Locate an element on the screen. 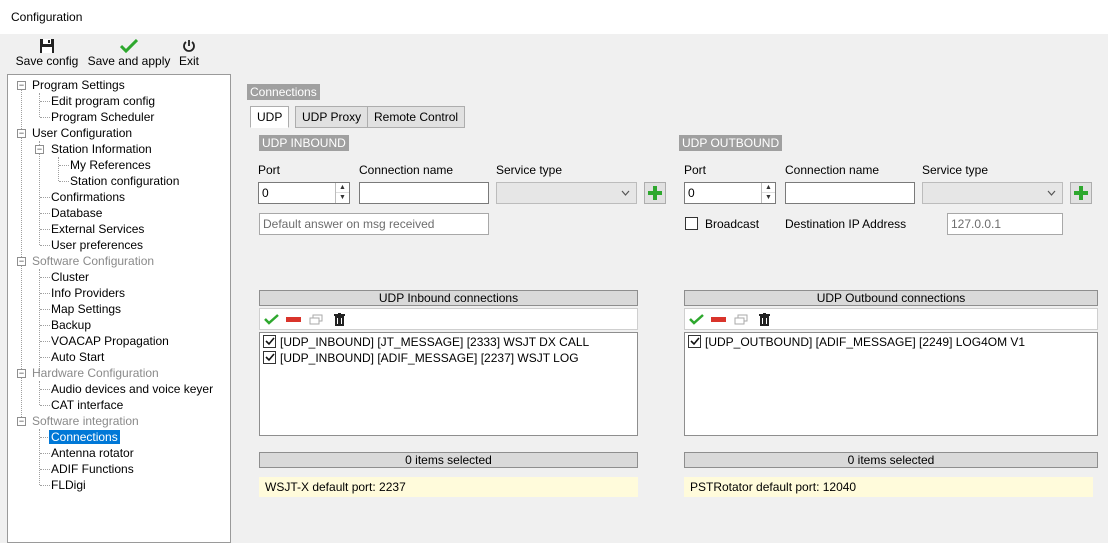  inbound-list-toolbar is located at coordinates (448, 319).